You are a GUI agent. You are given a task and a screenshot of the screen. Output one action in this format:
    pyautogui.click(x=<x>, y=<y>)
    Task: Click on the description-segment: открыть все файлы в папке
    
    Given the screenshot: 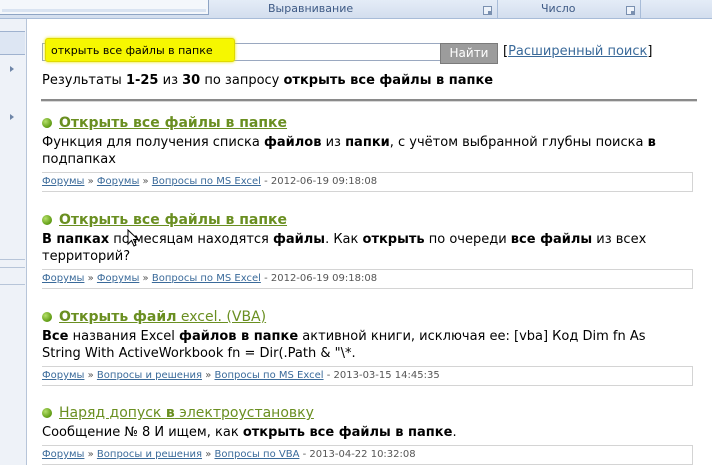 What is the action you would take?
    pyautogui.click(x=347, y=432)
    